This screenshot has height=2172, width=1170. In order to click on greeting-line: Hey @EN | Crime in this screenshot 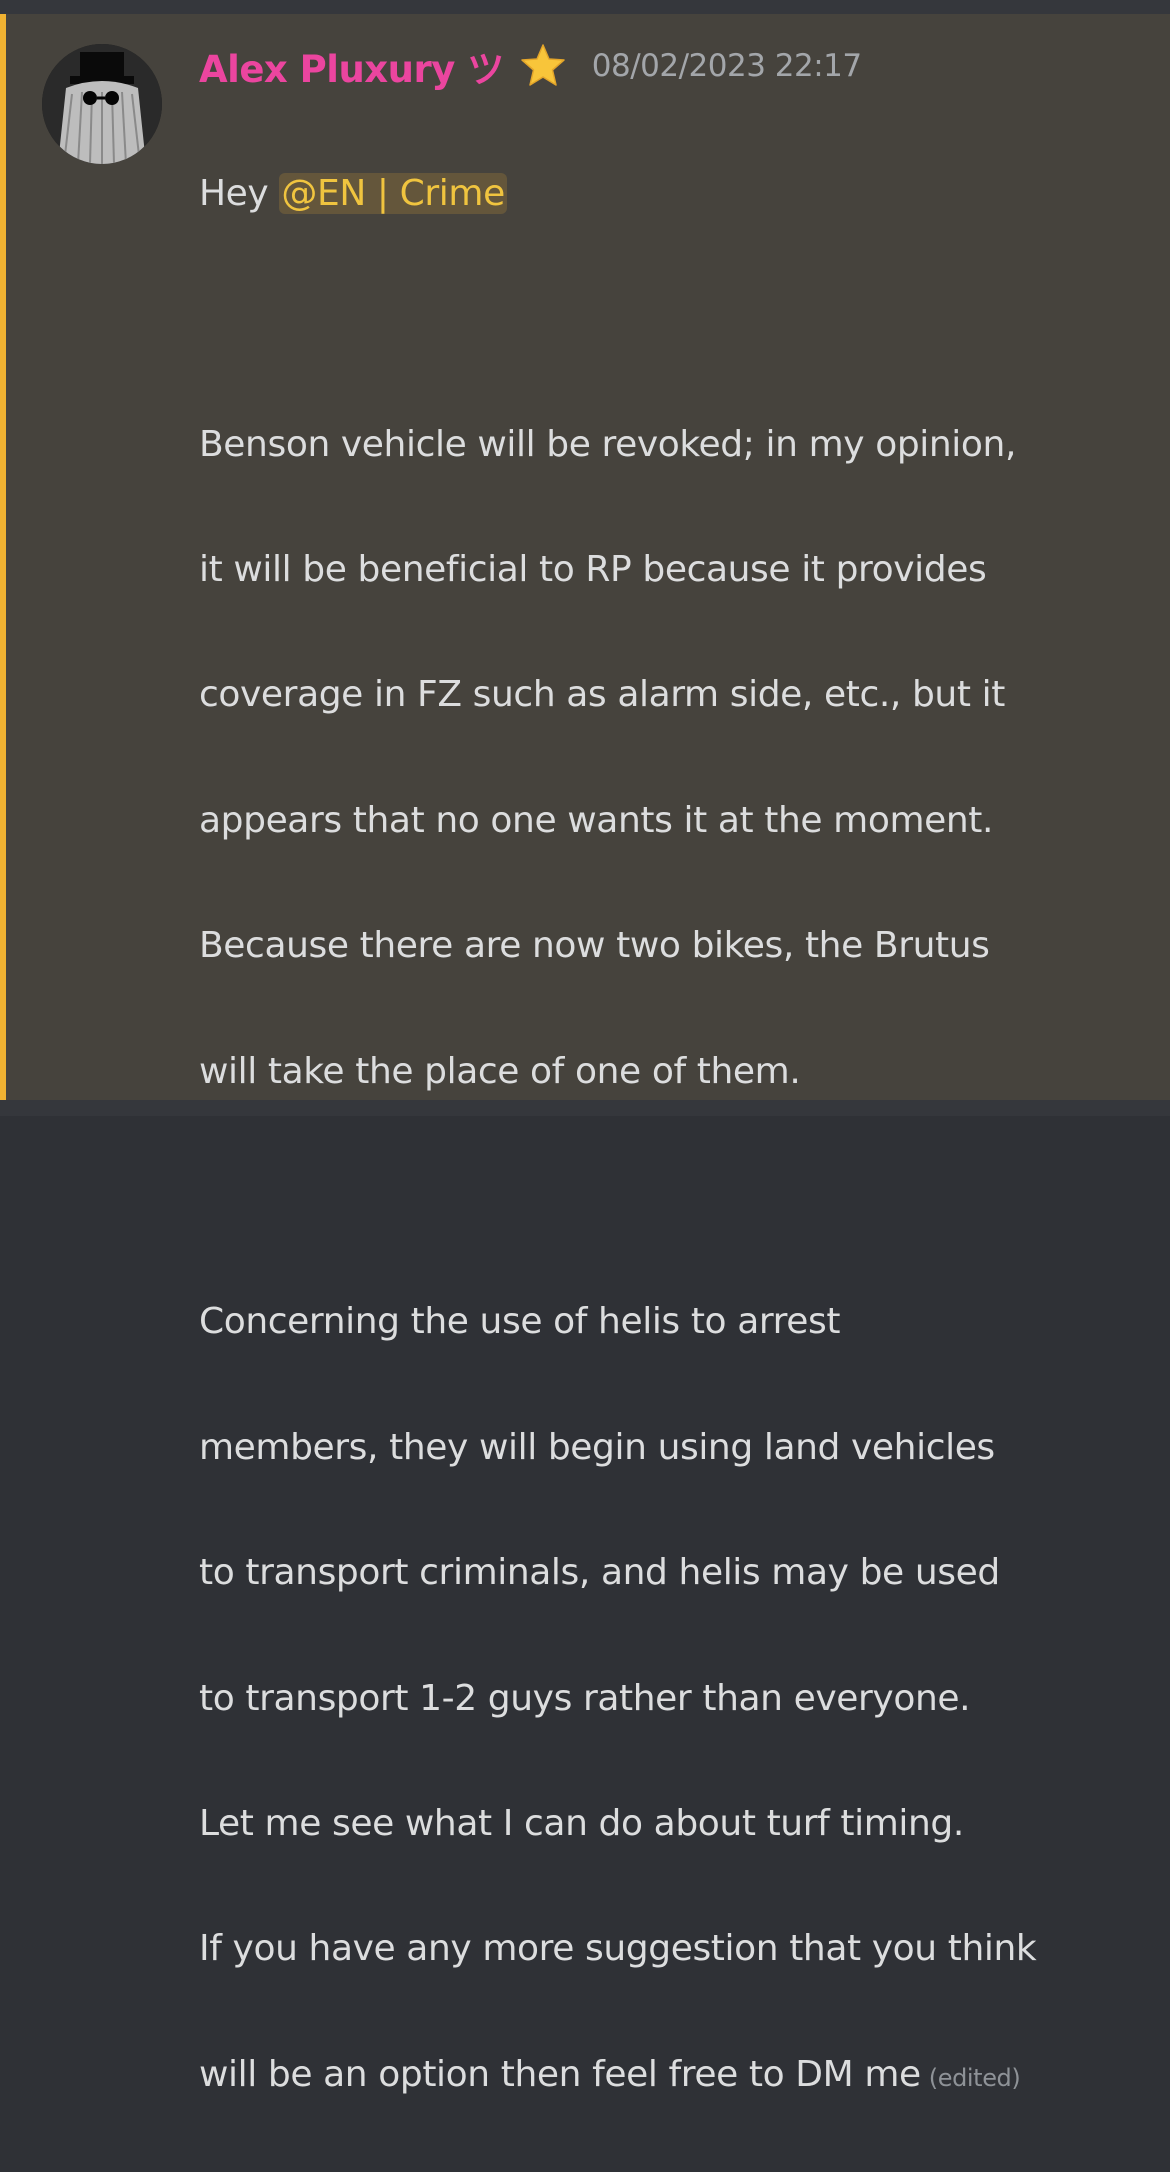, I will do `click(679, 194)`.